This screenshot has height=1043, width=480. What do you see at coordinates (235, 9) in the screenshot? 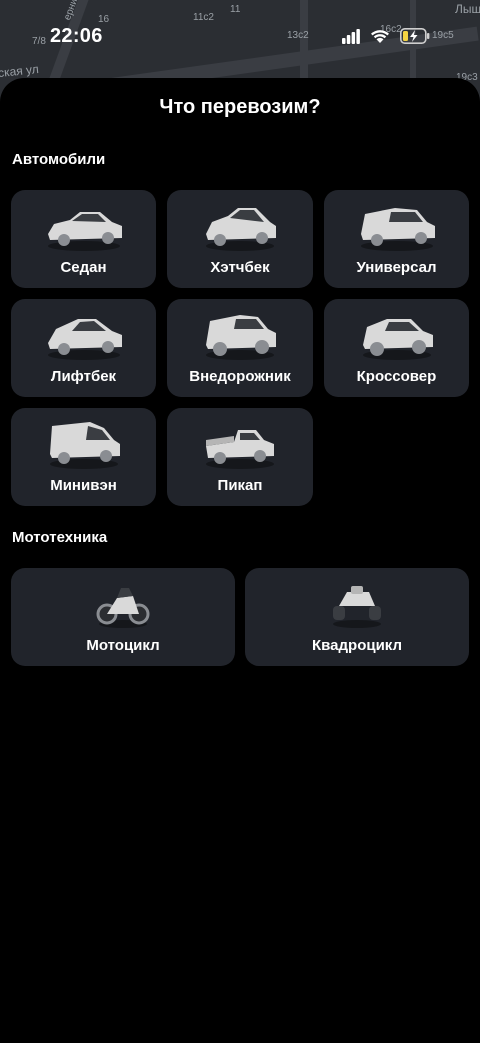
I see `map-label: 11` at bounding box center [235, 9].